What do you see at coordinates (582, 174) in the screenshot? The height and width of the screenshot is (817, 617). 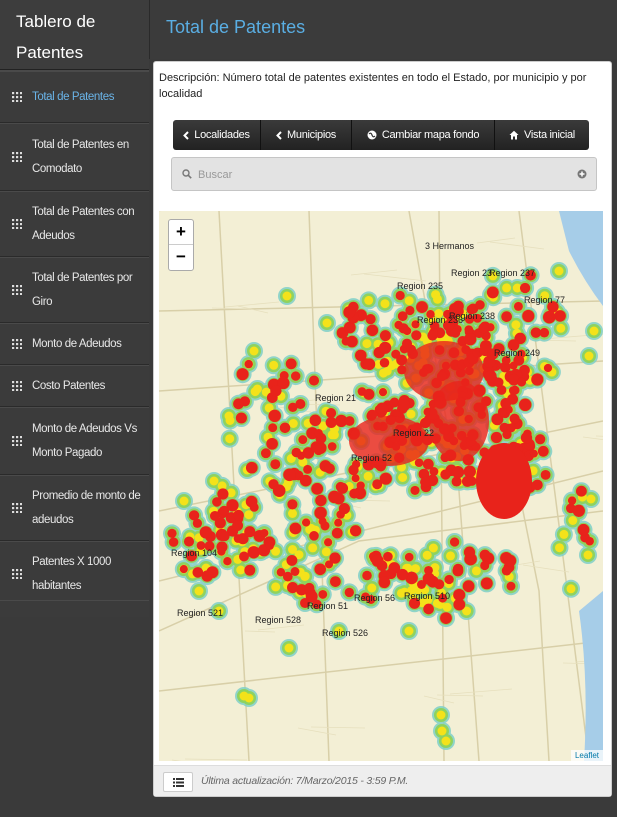 I see `clear-search-icon` at bounding box center [582, 174].